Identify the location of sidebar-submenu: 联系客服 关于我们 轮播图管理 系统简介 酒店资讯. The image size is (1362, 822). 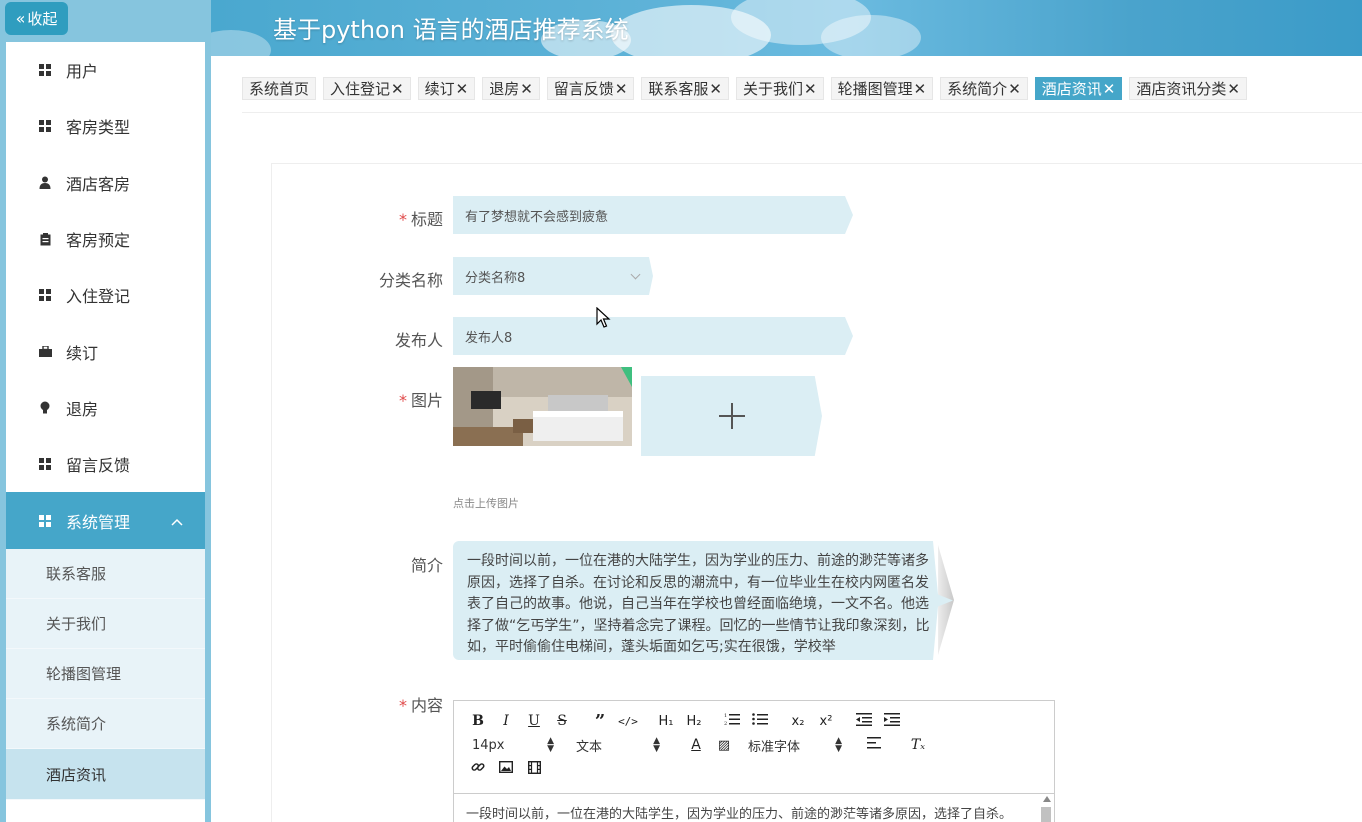
(105, 674).